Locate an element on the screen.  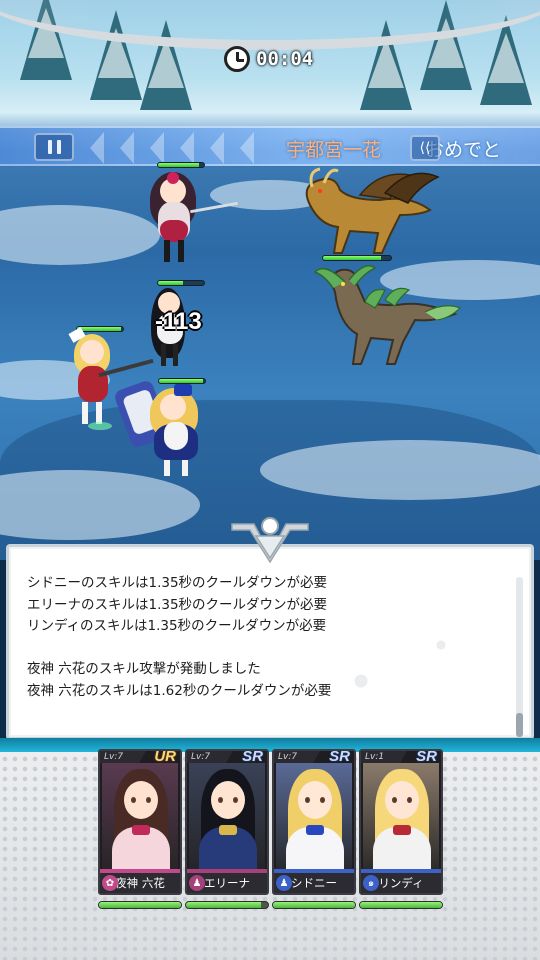
hero-unit-sydney is located at coordinates (166, 430).